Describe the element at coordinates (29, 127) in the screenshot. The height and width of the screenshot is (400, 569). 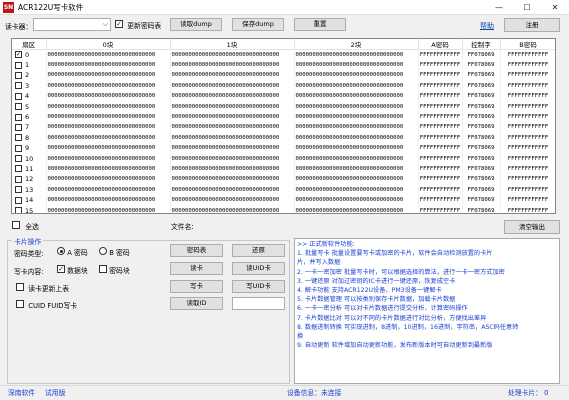
I see `sector-cell: 7` at that location.